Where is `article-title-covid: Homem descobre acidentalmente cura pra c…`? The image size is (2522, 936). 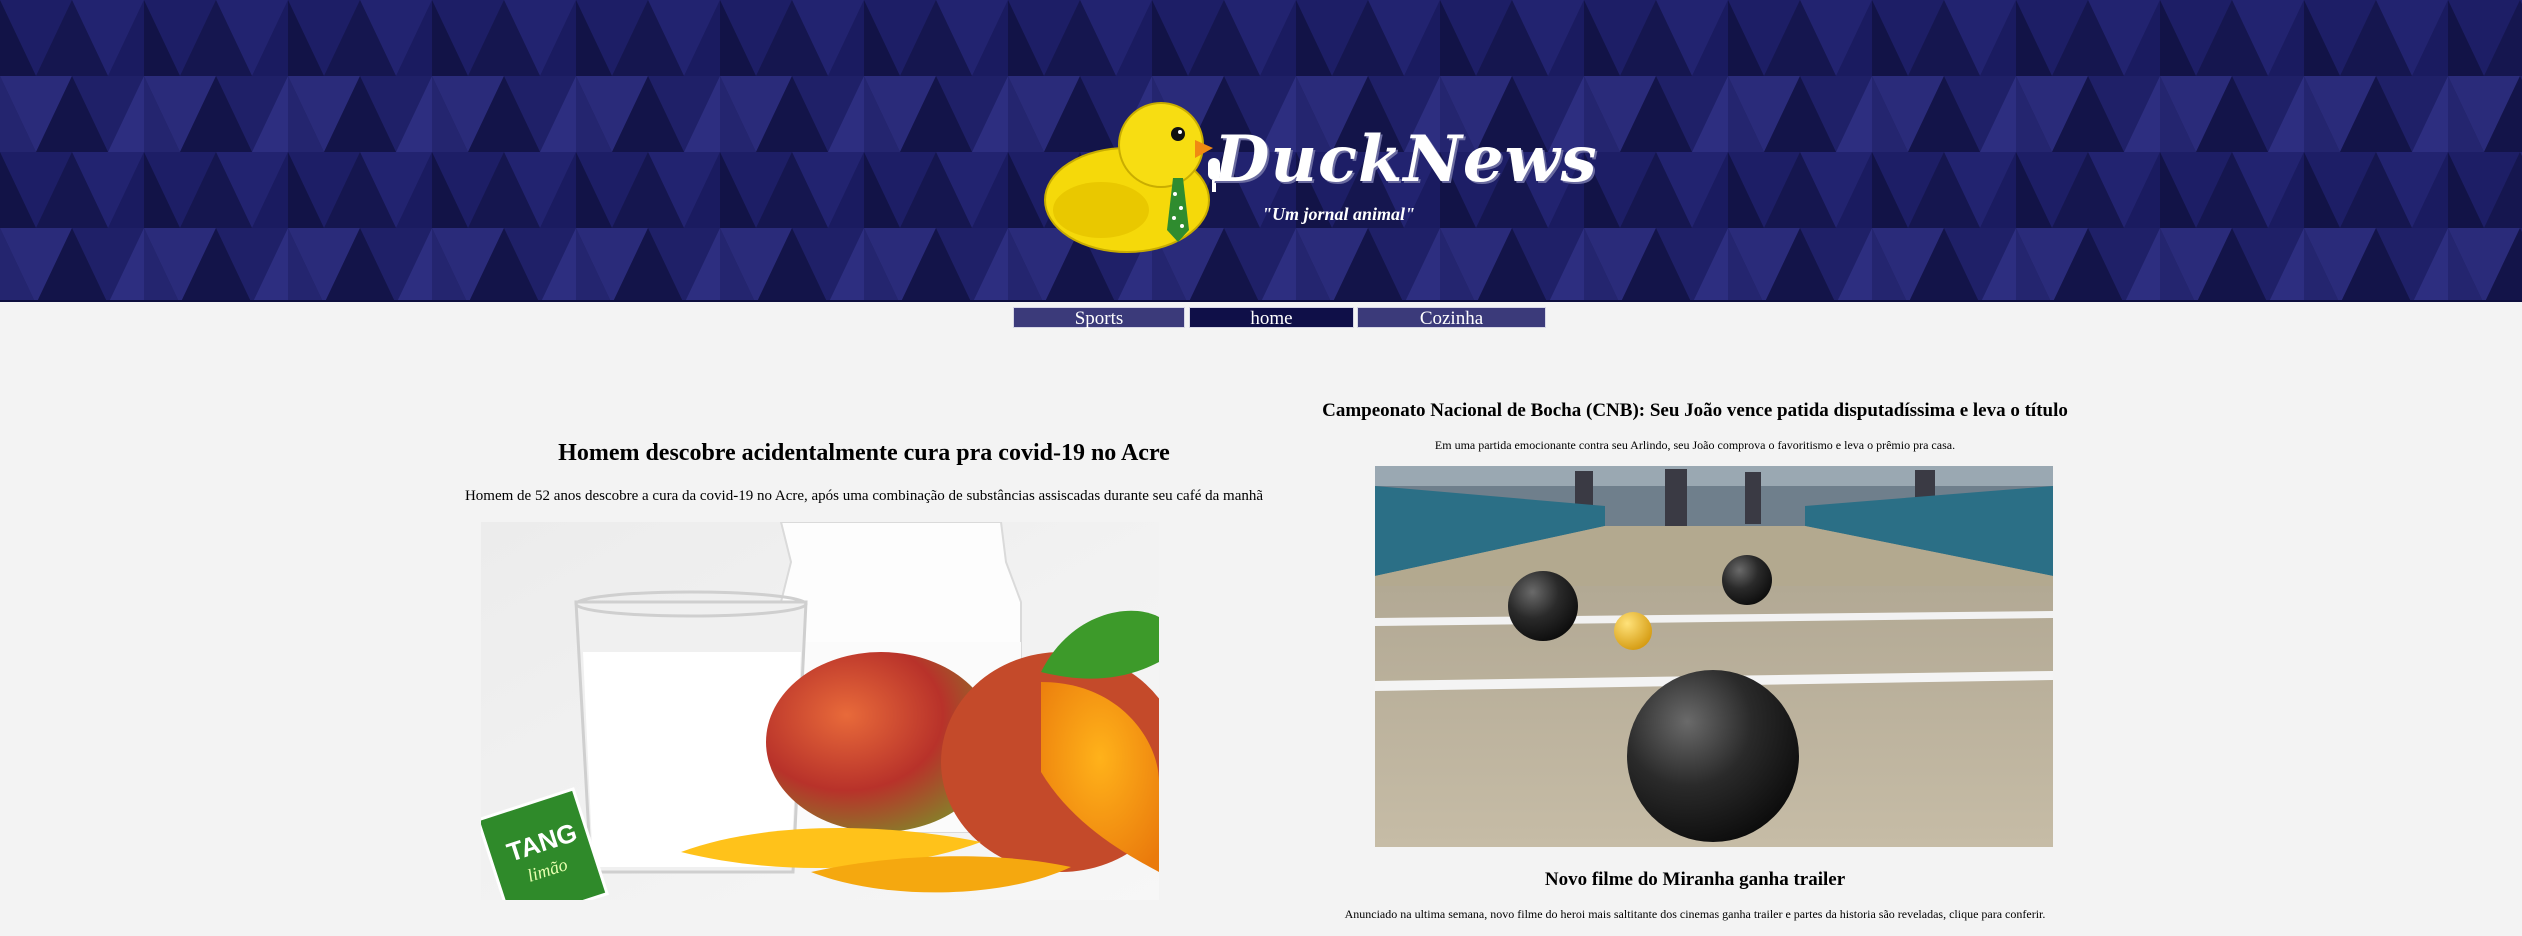 article-title-covid: Homem descobre acidentalmente cura pra c… is located at coordinates (864, 453).